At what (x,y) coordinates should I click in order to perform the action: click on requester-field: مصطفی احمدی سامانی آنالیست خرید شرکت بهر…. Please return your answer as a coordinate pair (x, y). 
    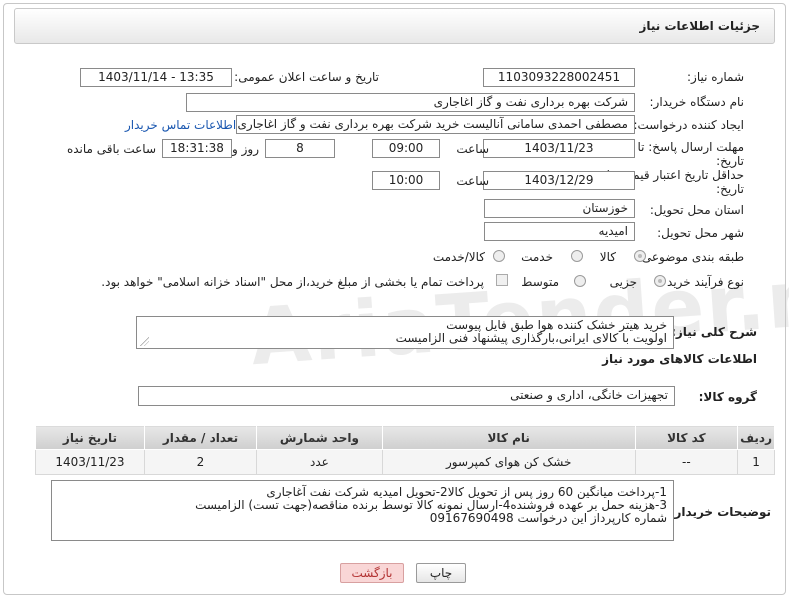
    Looking at the image, I should click on (435, 124).